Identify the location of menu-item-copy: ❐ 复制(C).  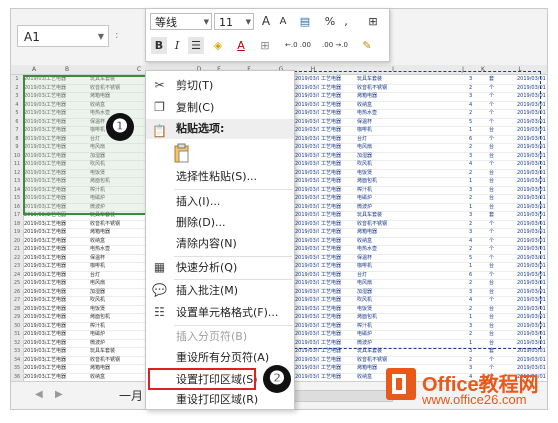
(220, 107).